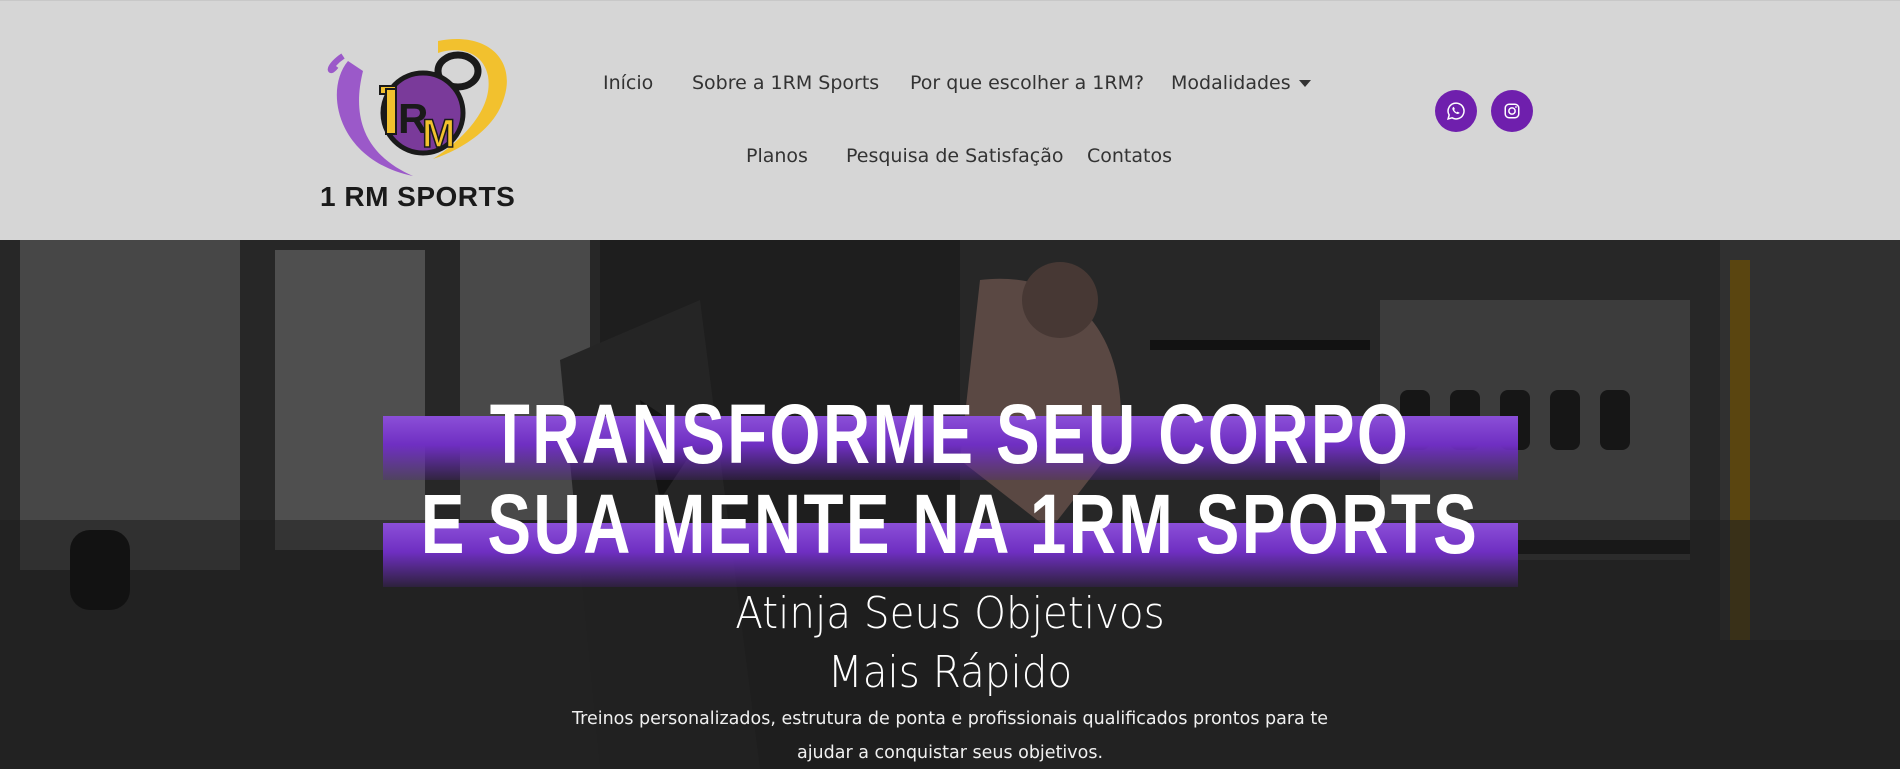 This screenshot has height=769, width=1900. Describe the element at coordinates (418, 196) in the screenshot. I see `logo-text: 1 RM SPORTS` at that location.